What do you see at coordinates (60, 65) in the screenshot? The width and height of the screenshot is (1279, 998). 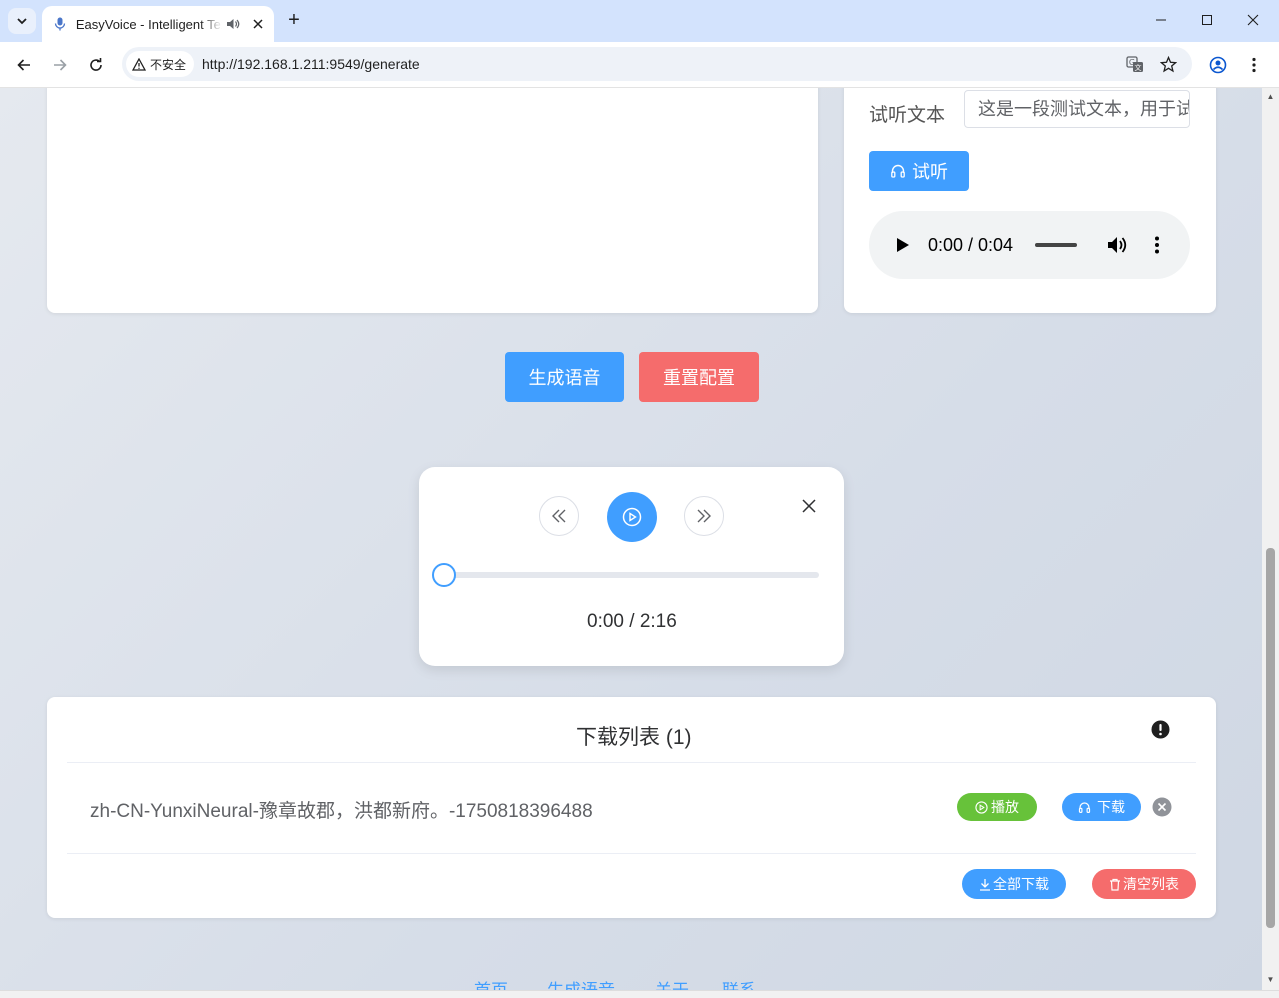 I see `forward-arrow-icon` at bounding box center [60, 65].